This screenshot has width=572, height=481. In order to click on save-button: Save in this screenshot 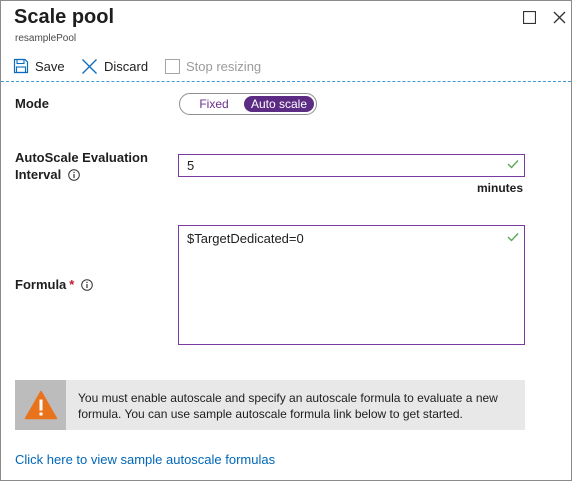, I will do `click(39, 66)`.